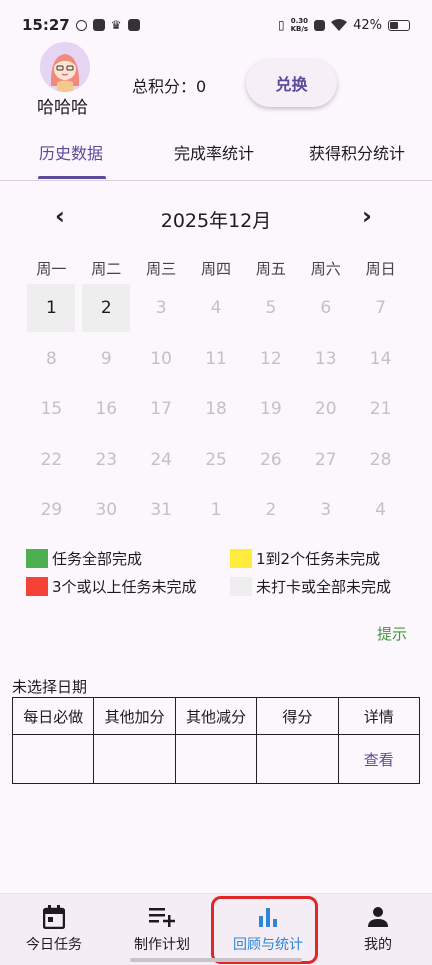 The width and height of the screenshot is (432, 965). Describe the element at coordinates (133, 25) in the screenshot. I see `message-icon` at that location.